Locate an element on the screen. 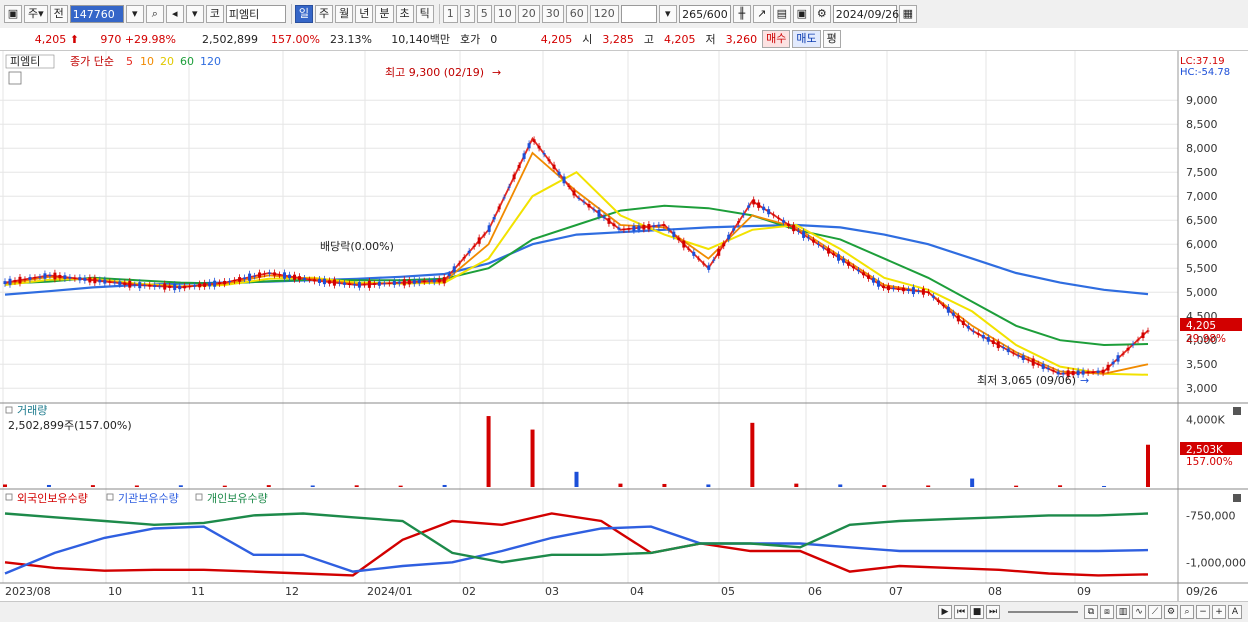 This screenshot has width=1248, height=622. period-minute: 분 is located at coordinates (384, 14).